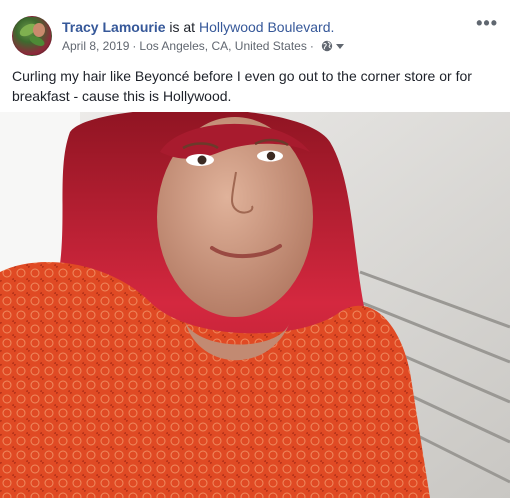  What do you see at coordinates (182, 27) in the screenshot?
I see `checkin-verb: is at` at bounding box center [182, 27].